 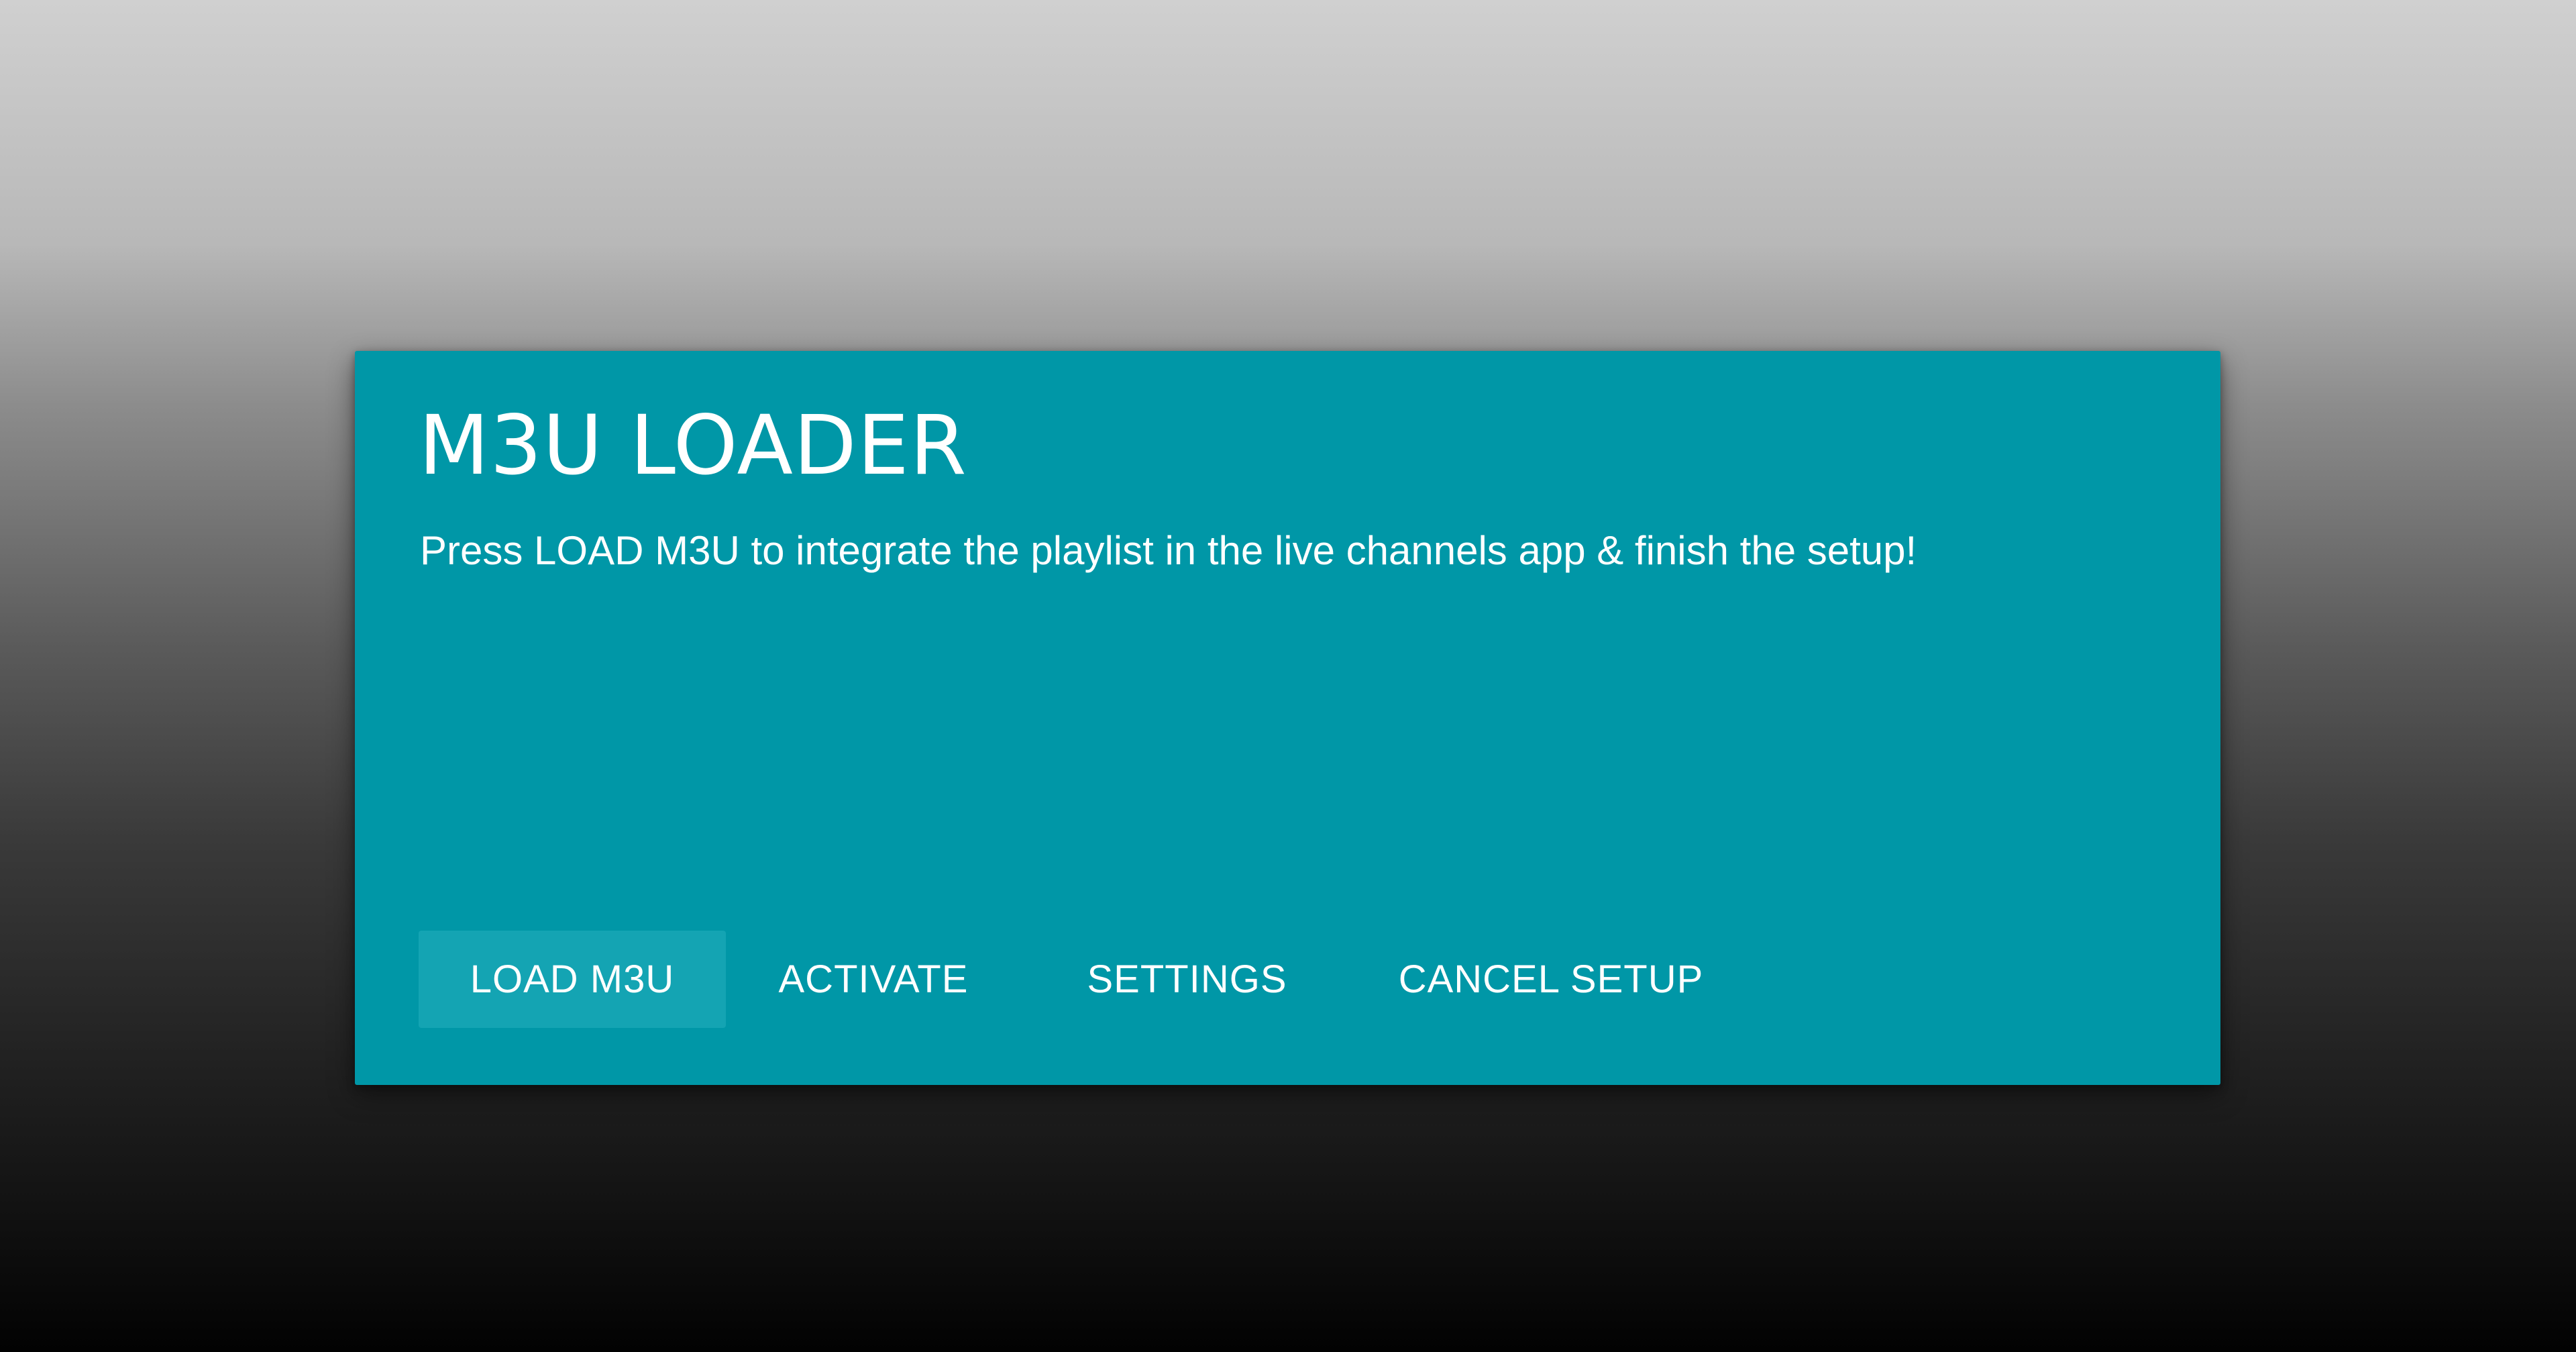 I want to click on load-m3u-button: LOAD M3U, so click(x=572, y=979).